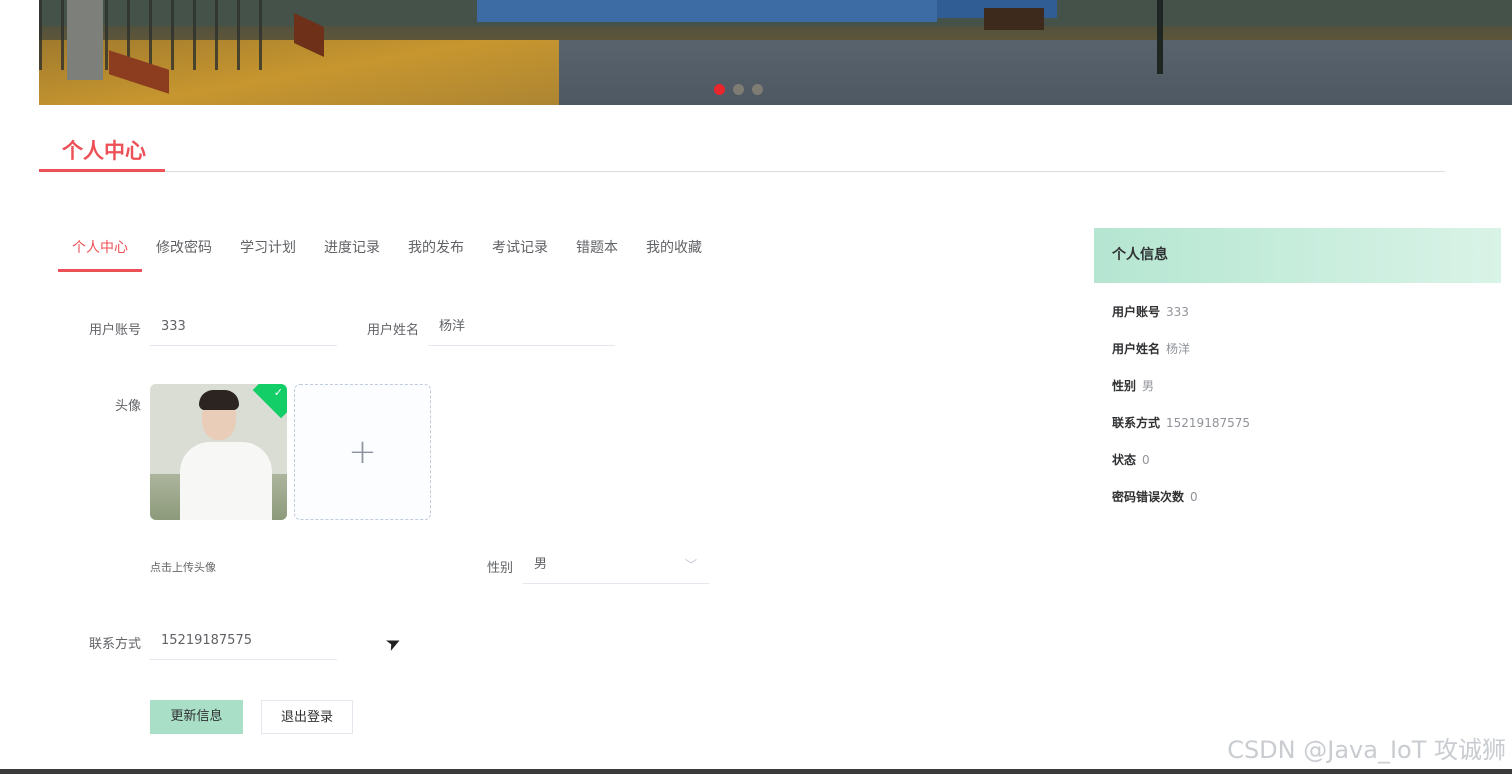 This screenshot has width=1512, height=774. Describe the element at coordinates (616, 565) in the screenshot. I see `gender-select: 男 ﹀` at that location.